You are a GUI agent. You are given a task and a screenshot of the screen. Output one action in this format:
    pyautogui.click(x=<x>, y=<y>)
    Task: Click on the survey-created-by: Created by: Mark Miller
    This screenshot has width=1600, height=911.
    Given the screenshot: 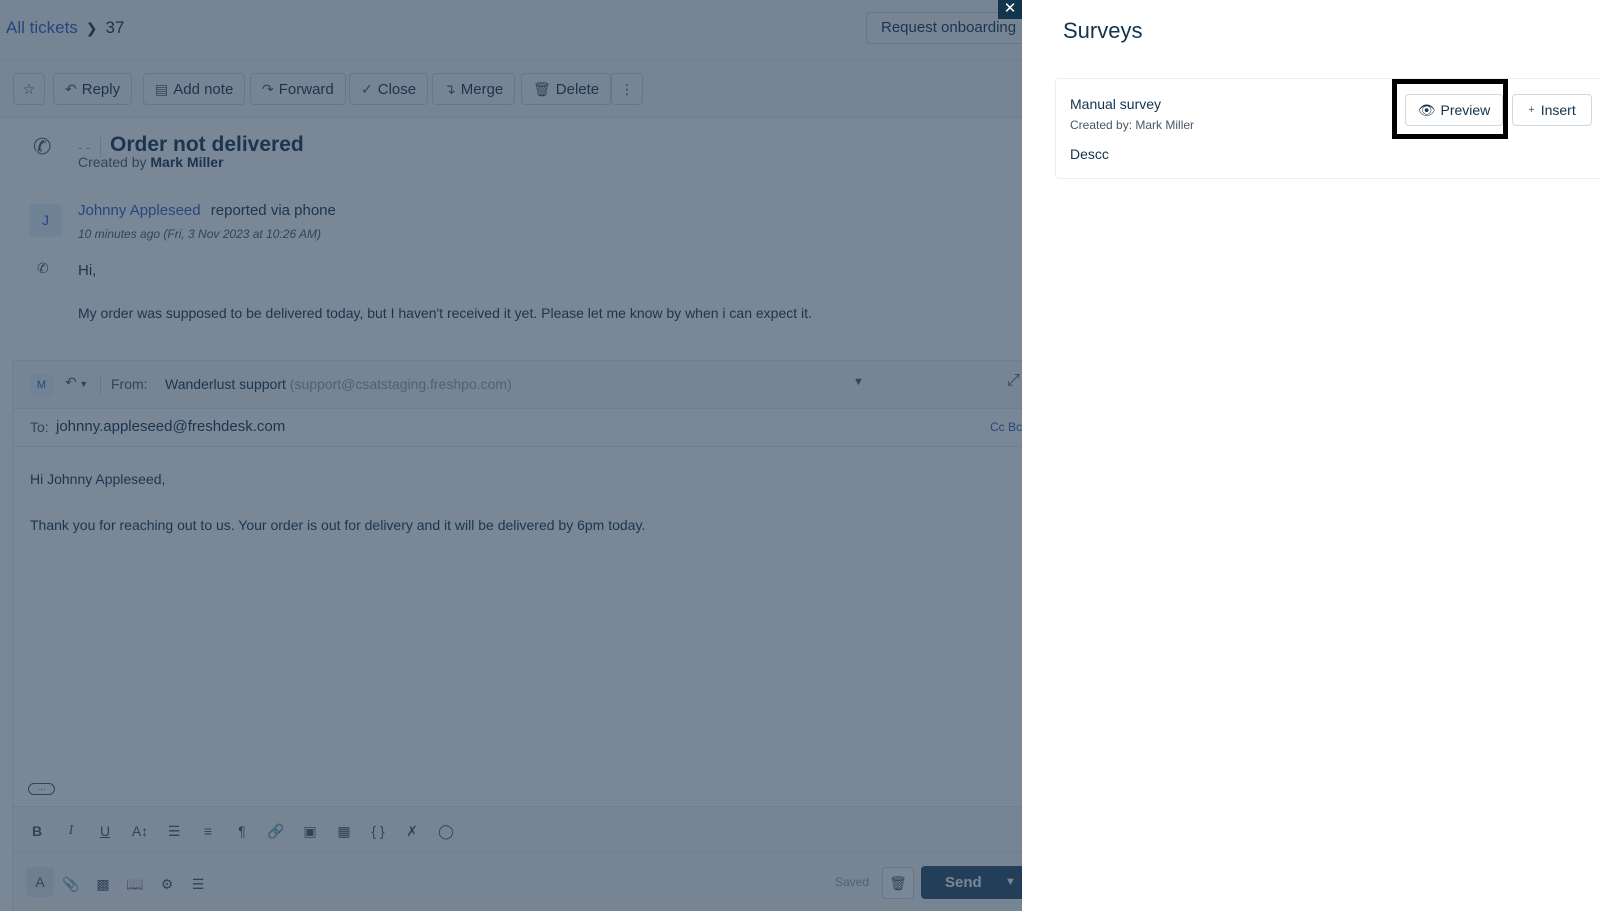 What is the action you would take?
    pyautogui.click(x=1132, y=125)
    